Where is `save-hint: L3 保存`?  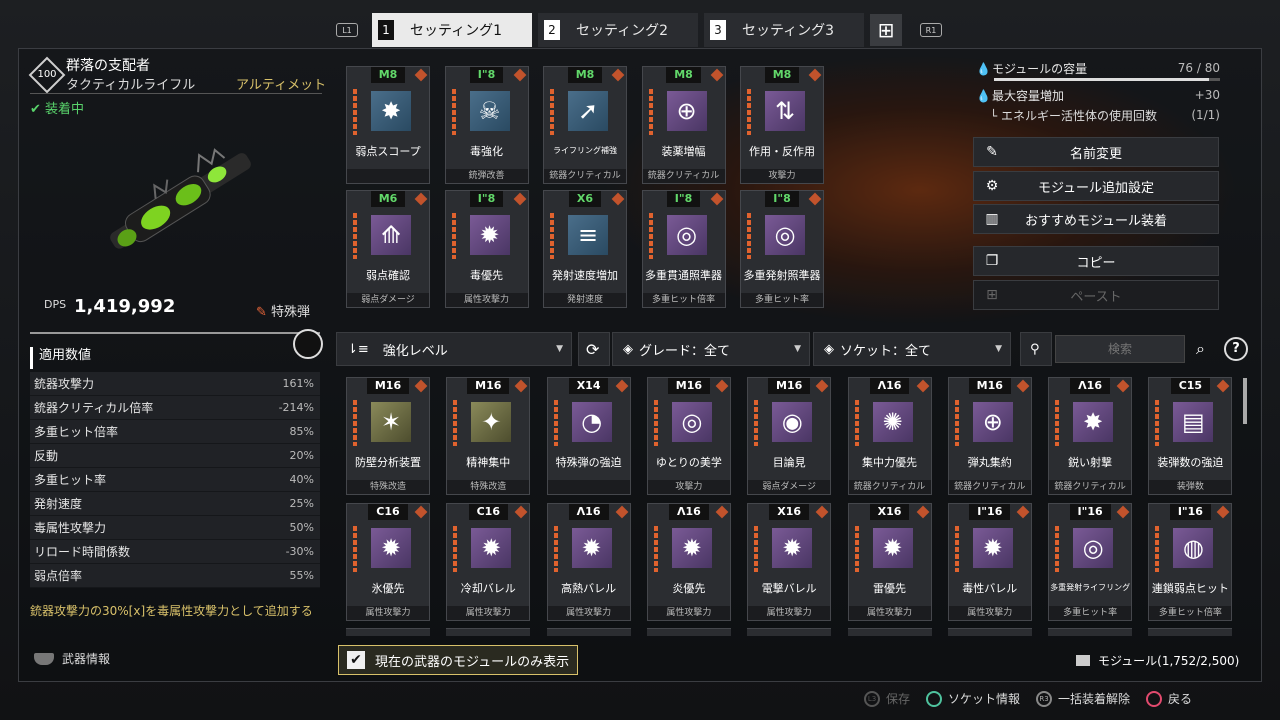
save-hint: L3 保存 is located at coordinates (887, 698).